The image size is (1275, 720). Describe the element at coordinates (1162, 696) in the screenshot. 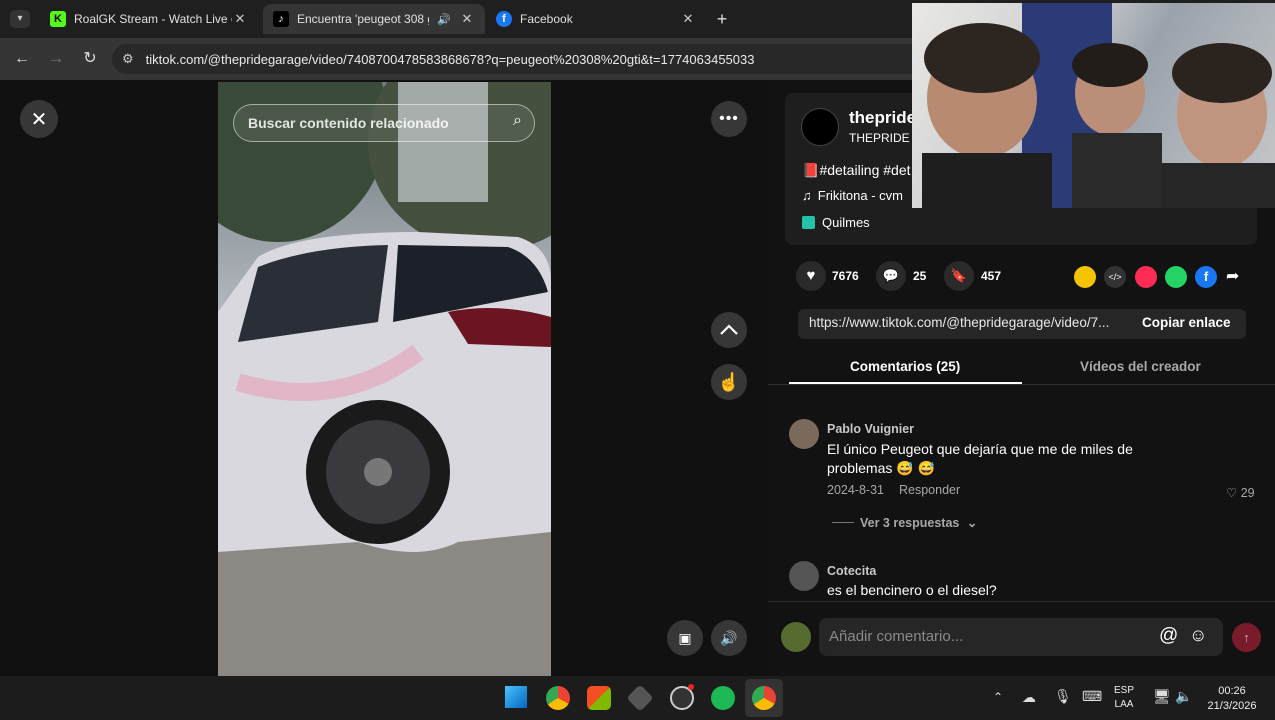

I see `network-icon: 🖥` at that location.